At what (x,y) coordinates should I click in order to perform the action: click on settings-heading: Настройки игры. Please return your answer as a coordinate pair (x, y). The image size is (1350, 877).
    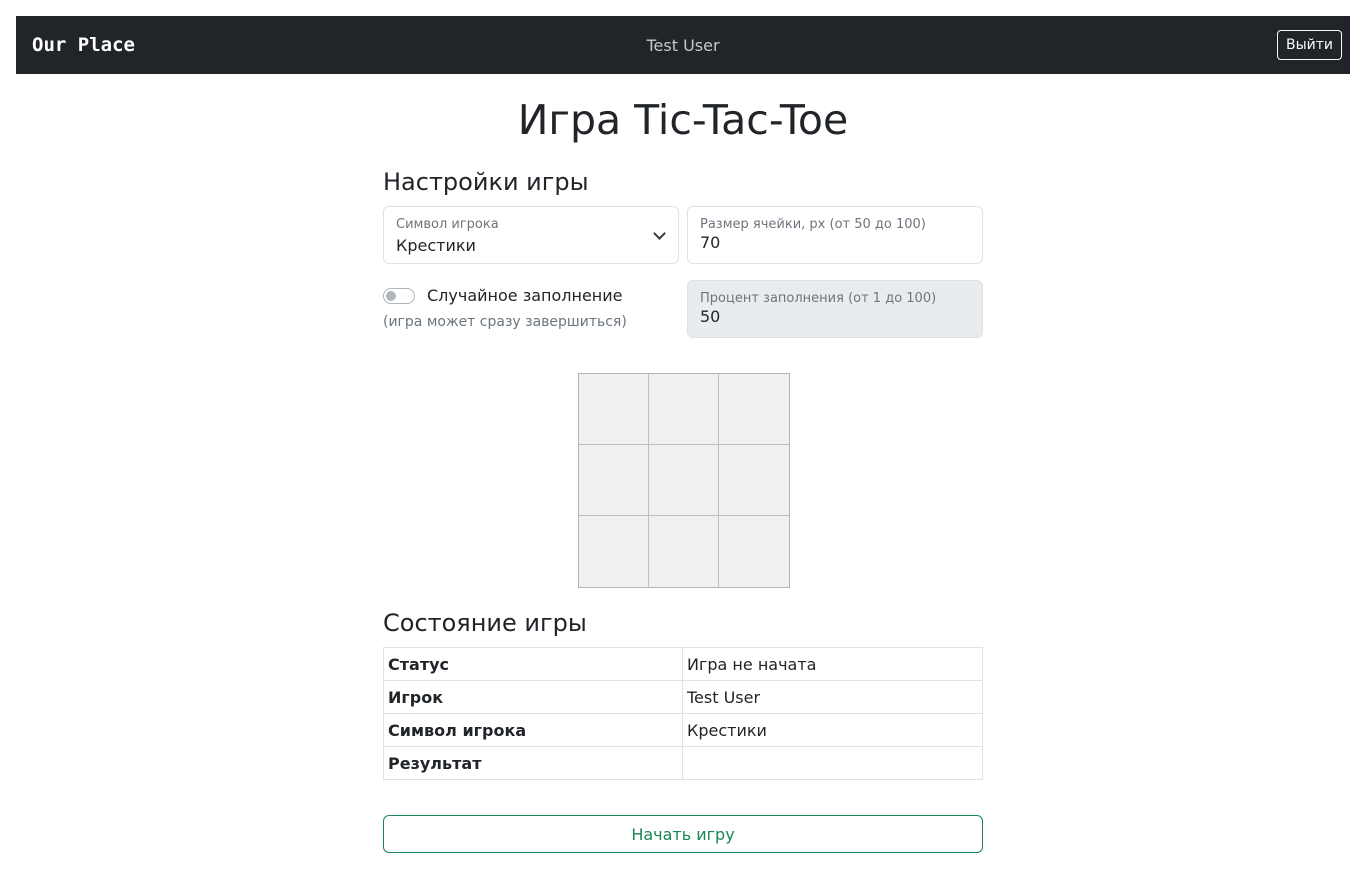
    Looking at the image, I should click on (486, 182).